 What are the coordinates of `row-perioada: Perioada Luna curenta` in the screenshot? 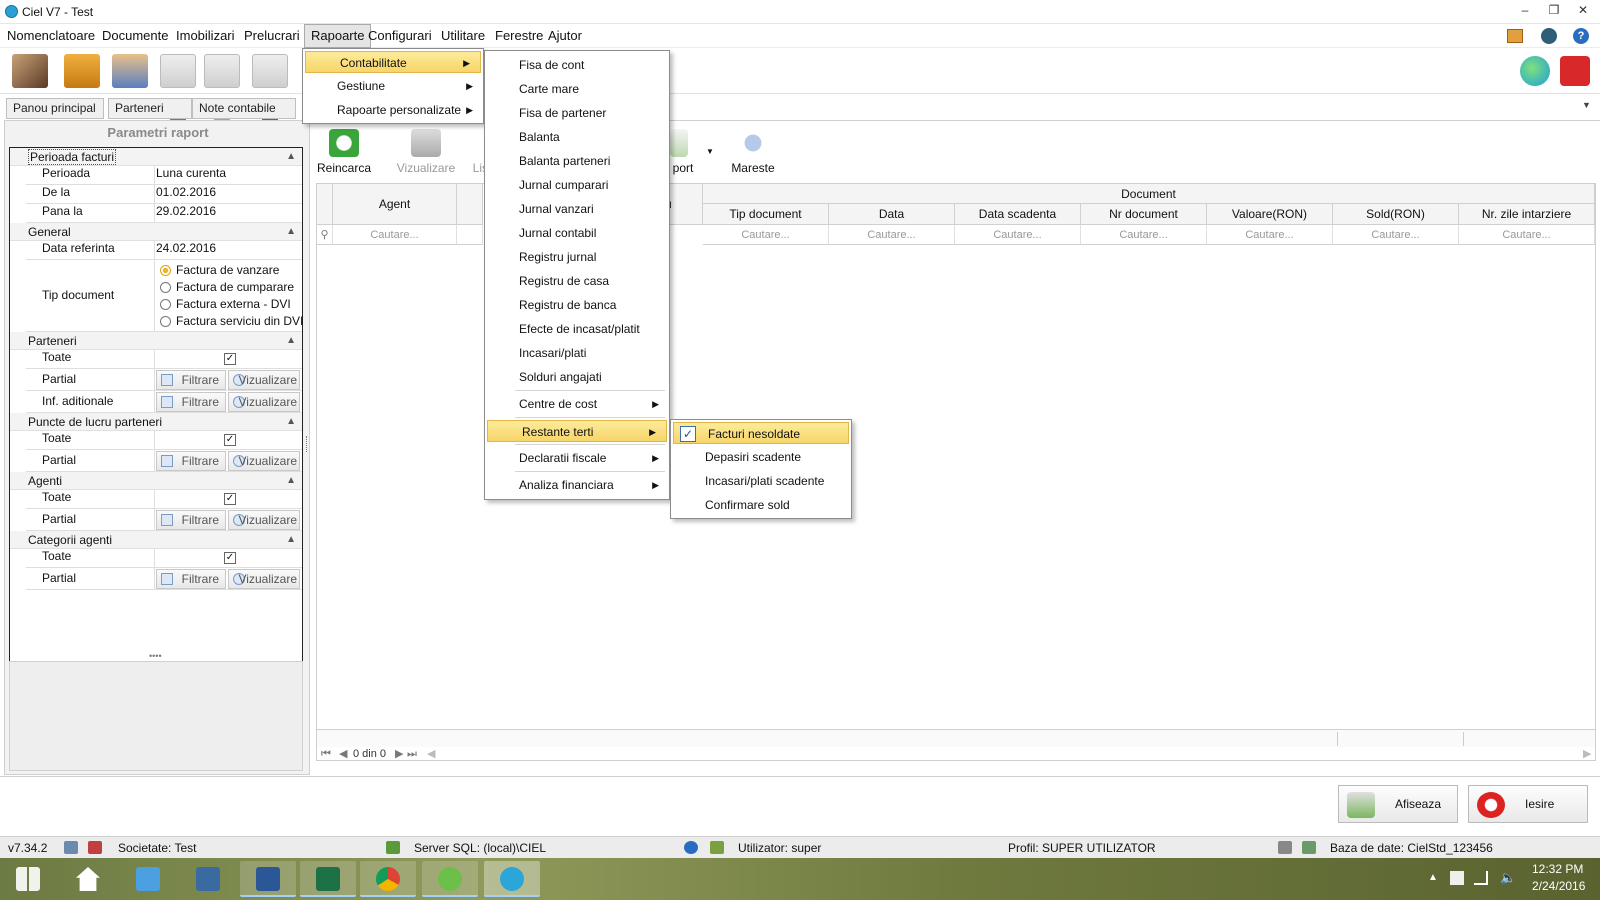 It's located at (164, 175).